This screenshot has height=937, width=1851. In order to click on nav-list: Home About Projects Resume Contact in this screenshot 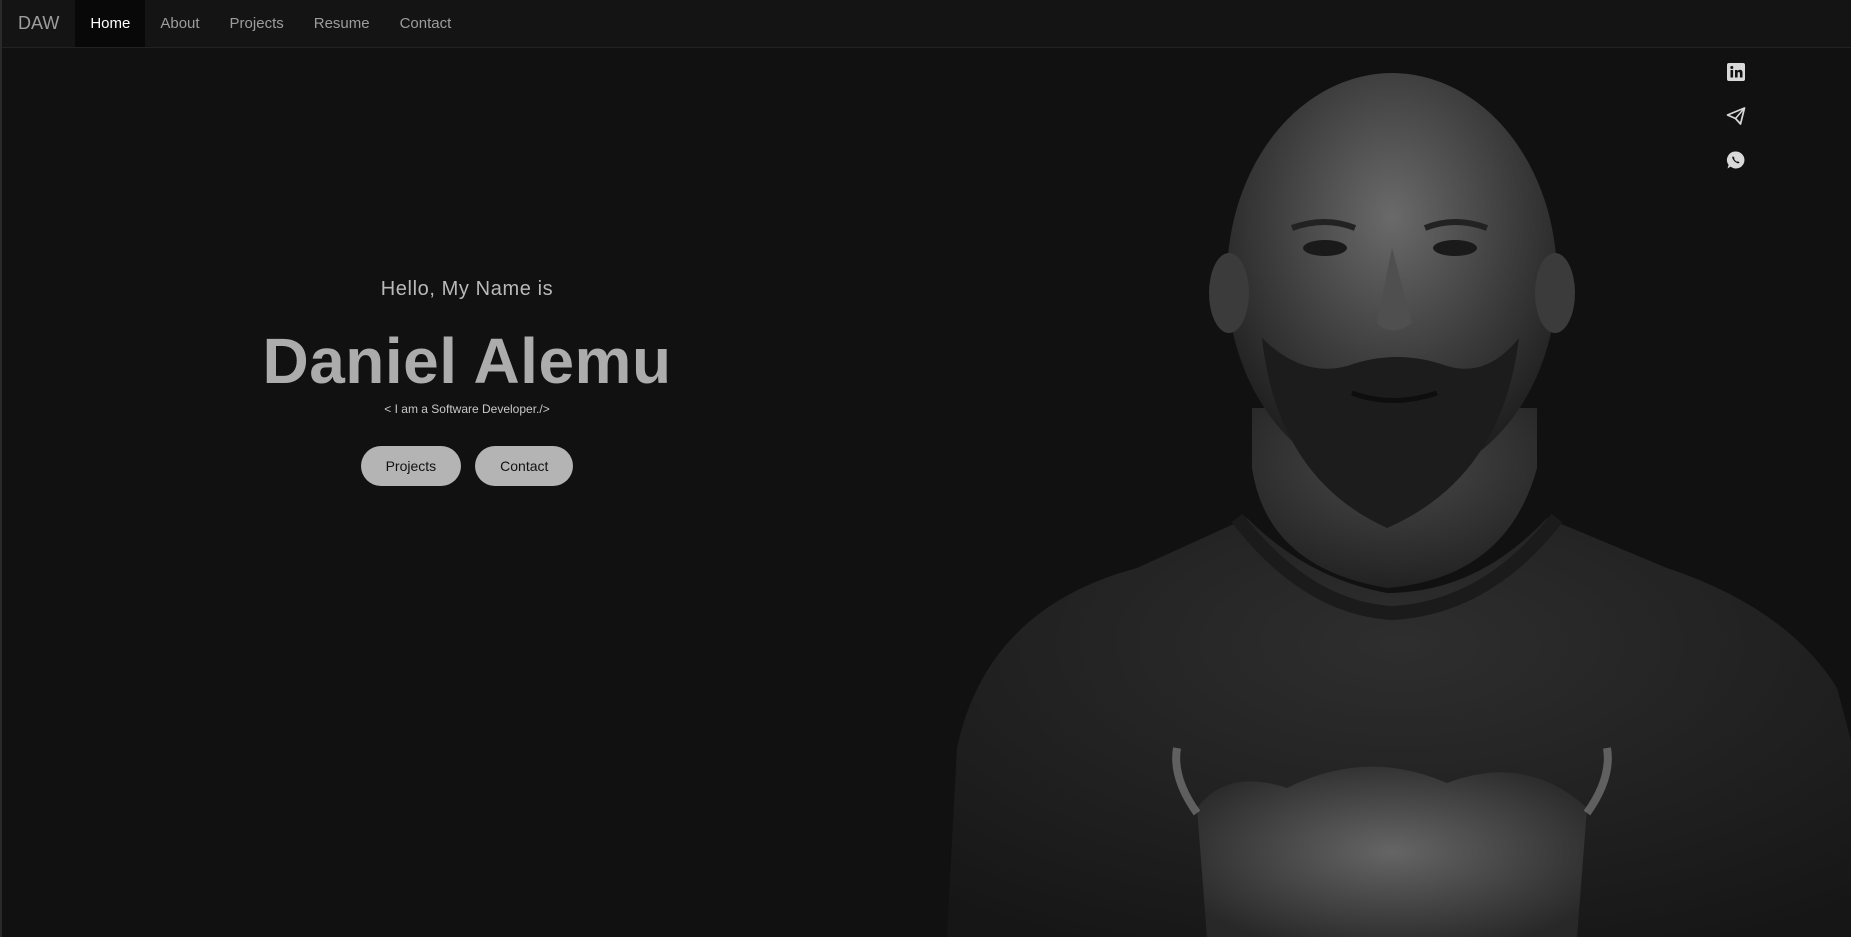, I will do `click(270, 23)`.